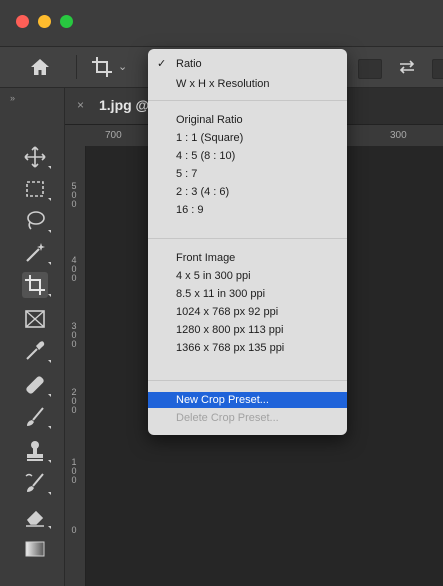 The image size is (443, 586). What do you see at coordinates (40, 67) in the screenshot?
I see `home-icon` at bounding box center [40, 67].